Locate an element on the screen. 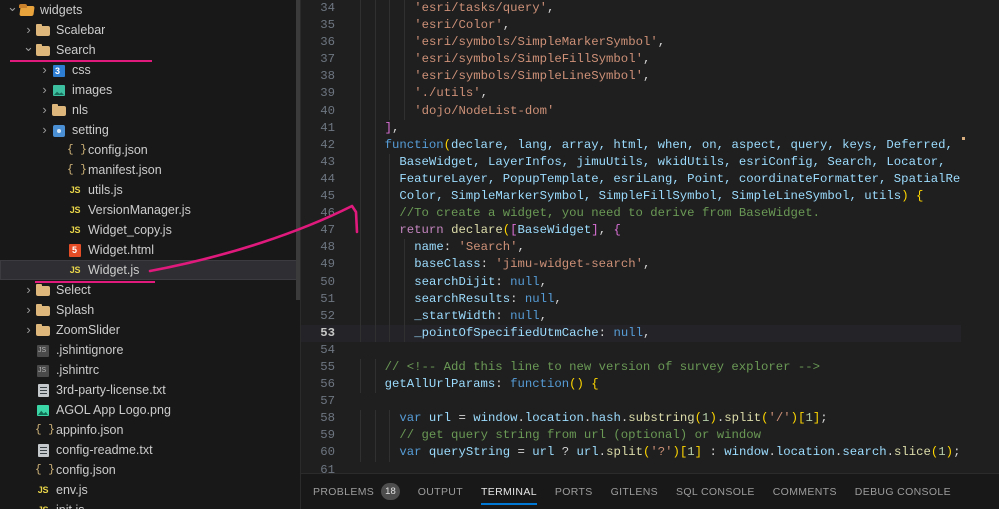 This screenshot has height=509, width=999. panel-tab-output: OUTPUT is located at coordinates (440, 491).